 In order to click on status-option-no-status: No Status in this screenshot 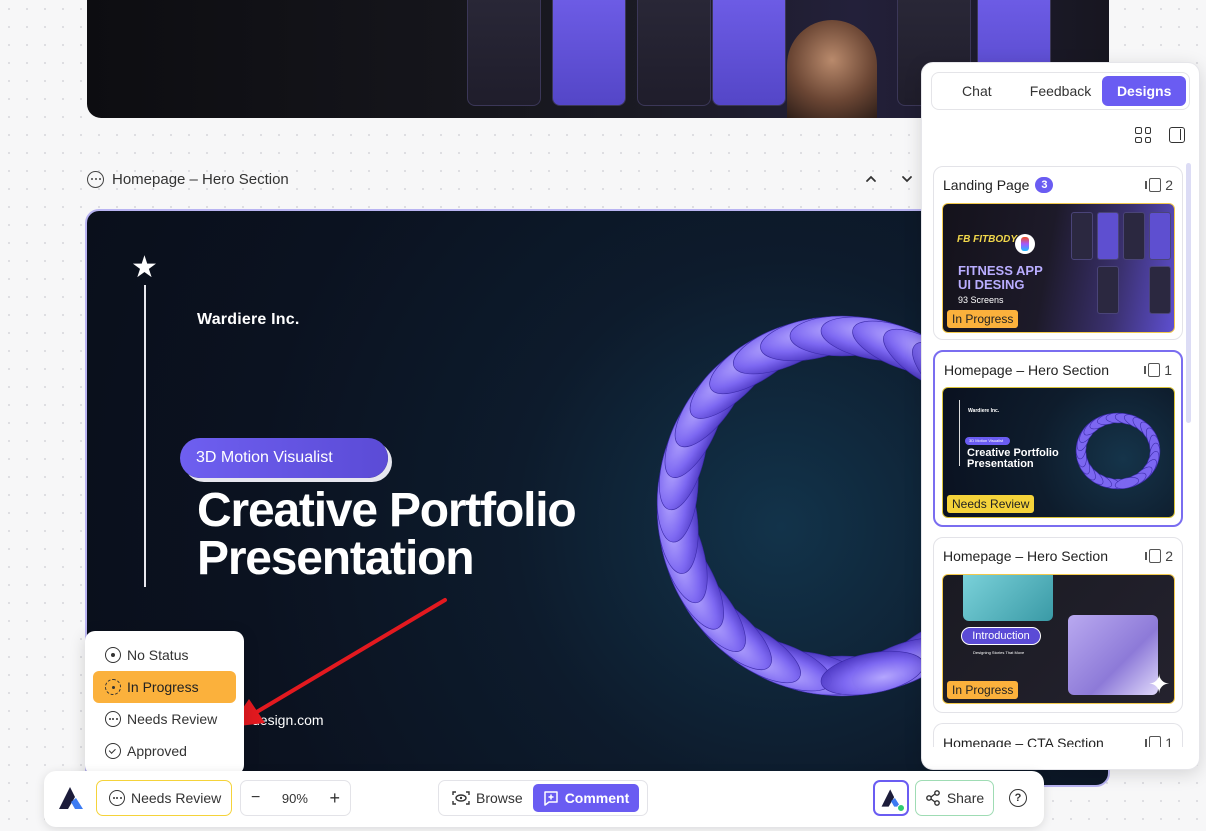, I will do `click(164, 655)`.